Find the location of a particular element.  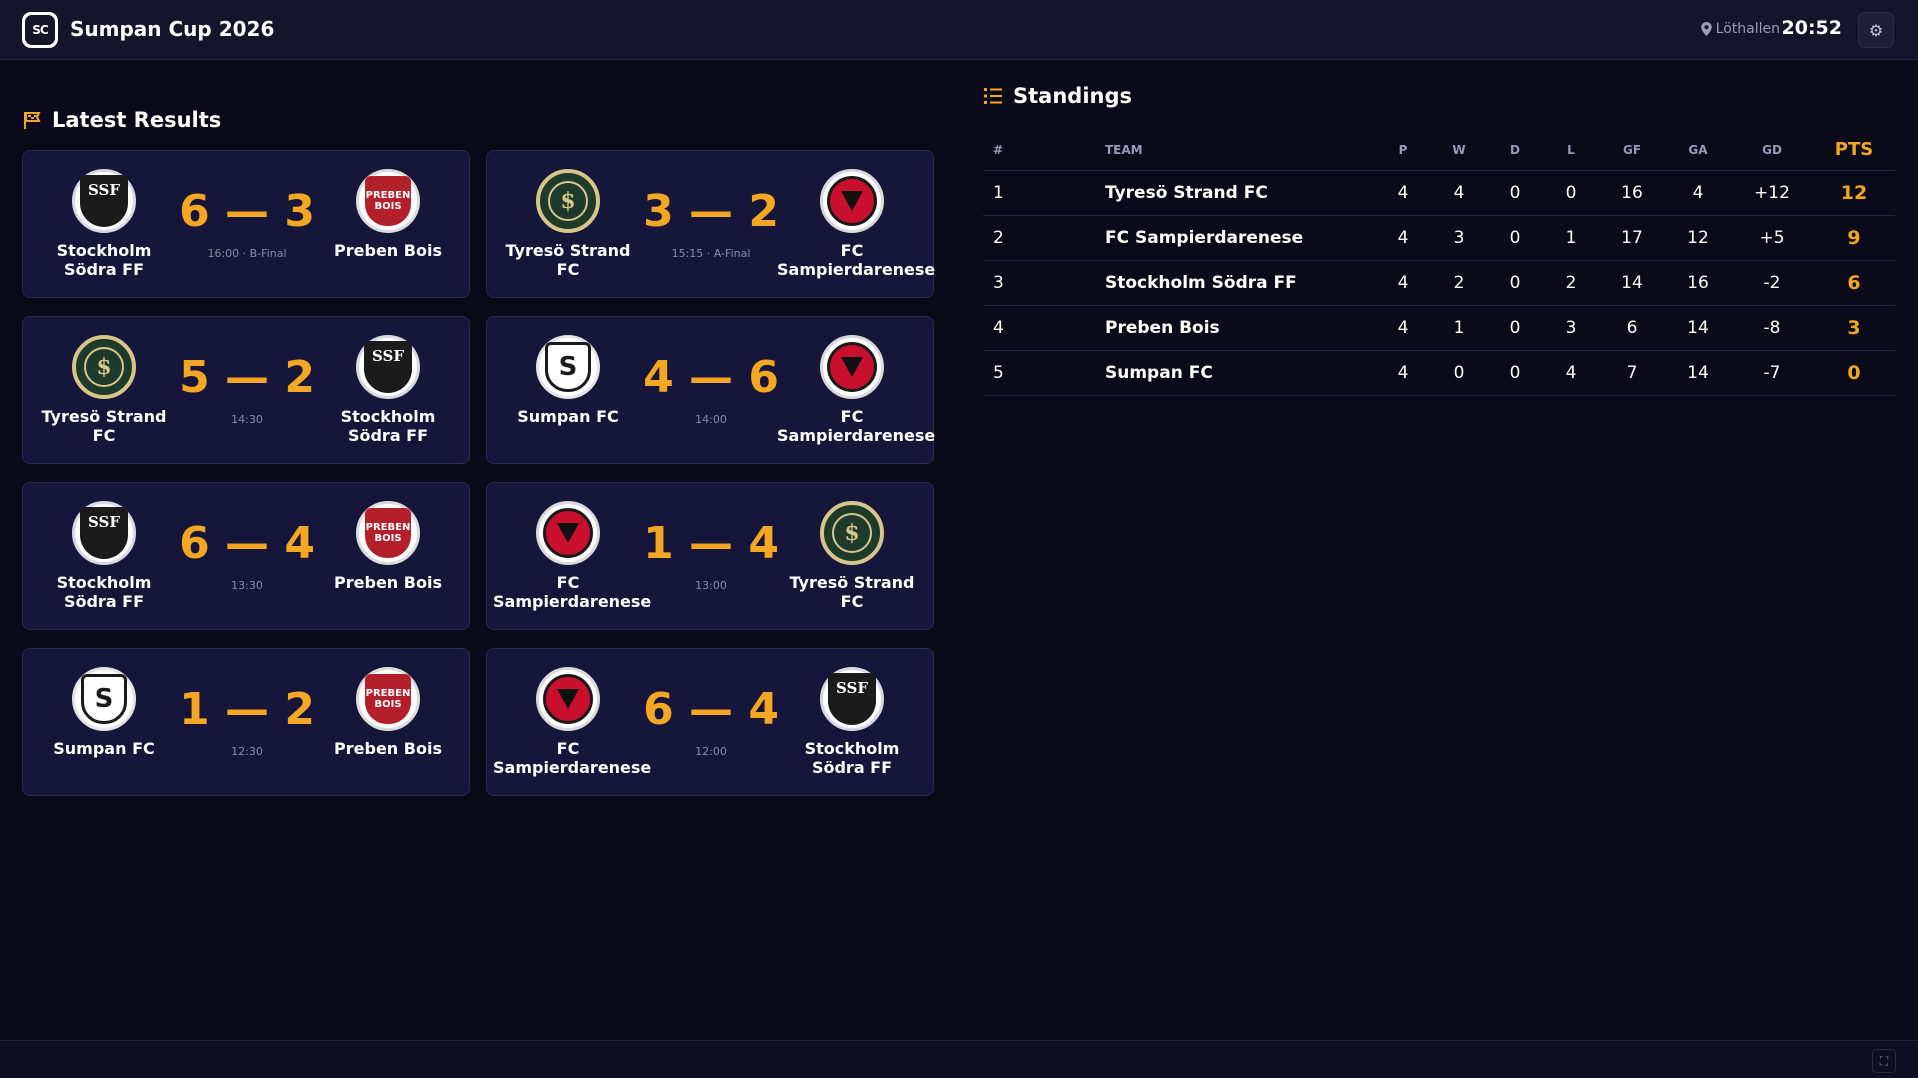

home-team: $ Tyresö Strand FC is located at coordinates (104, 390).